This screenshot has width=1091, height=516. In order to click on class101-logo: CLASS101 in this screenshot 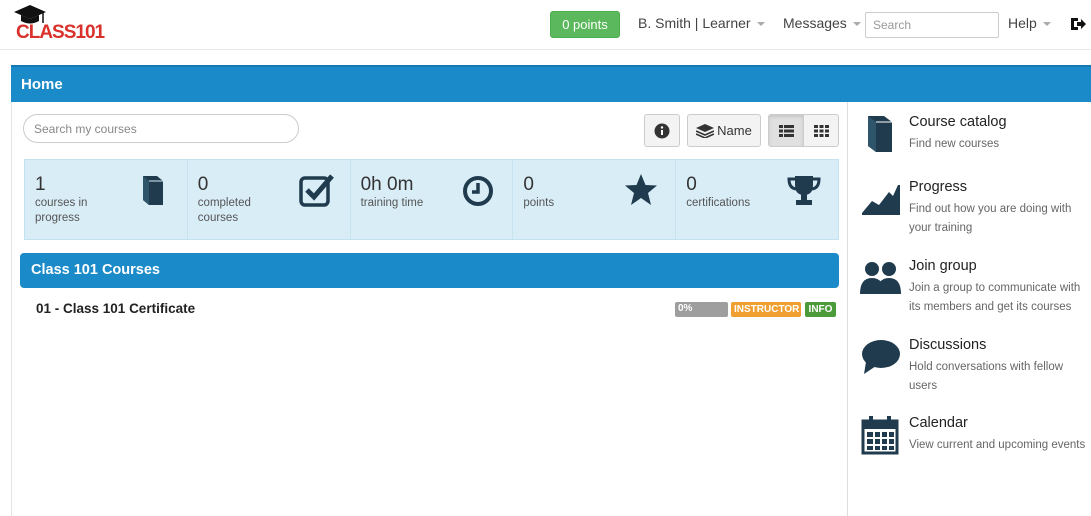, I will do `click(62, 24)`.